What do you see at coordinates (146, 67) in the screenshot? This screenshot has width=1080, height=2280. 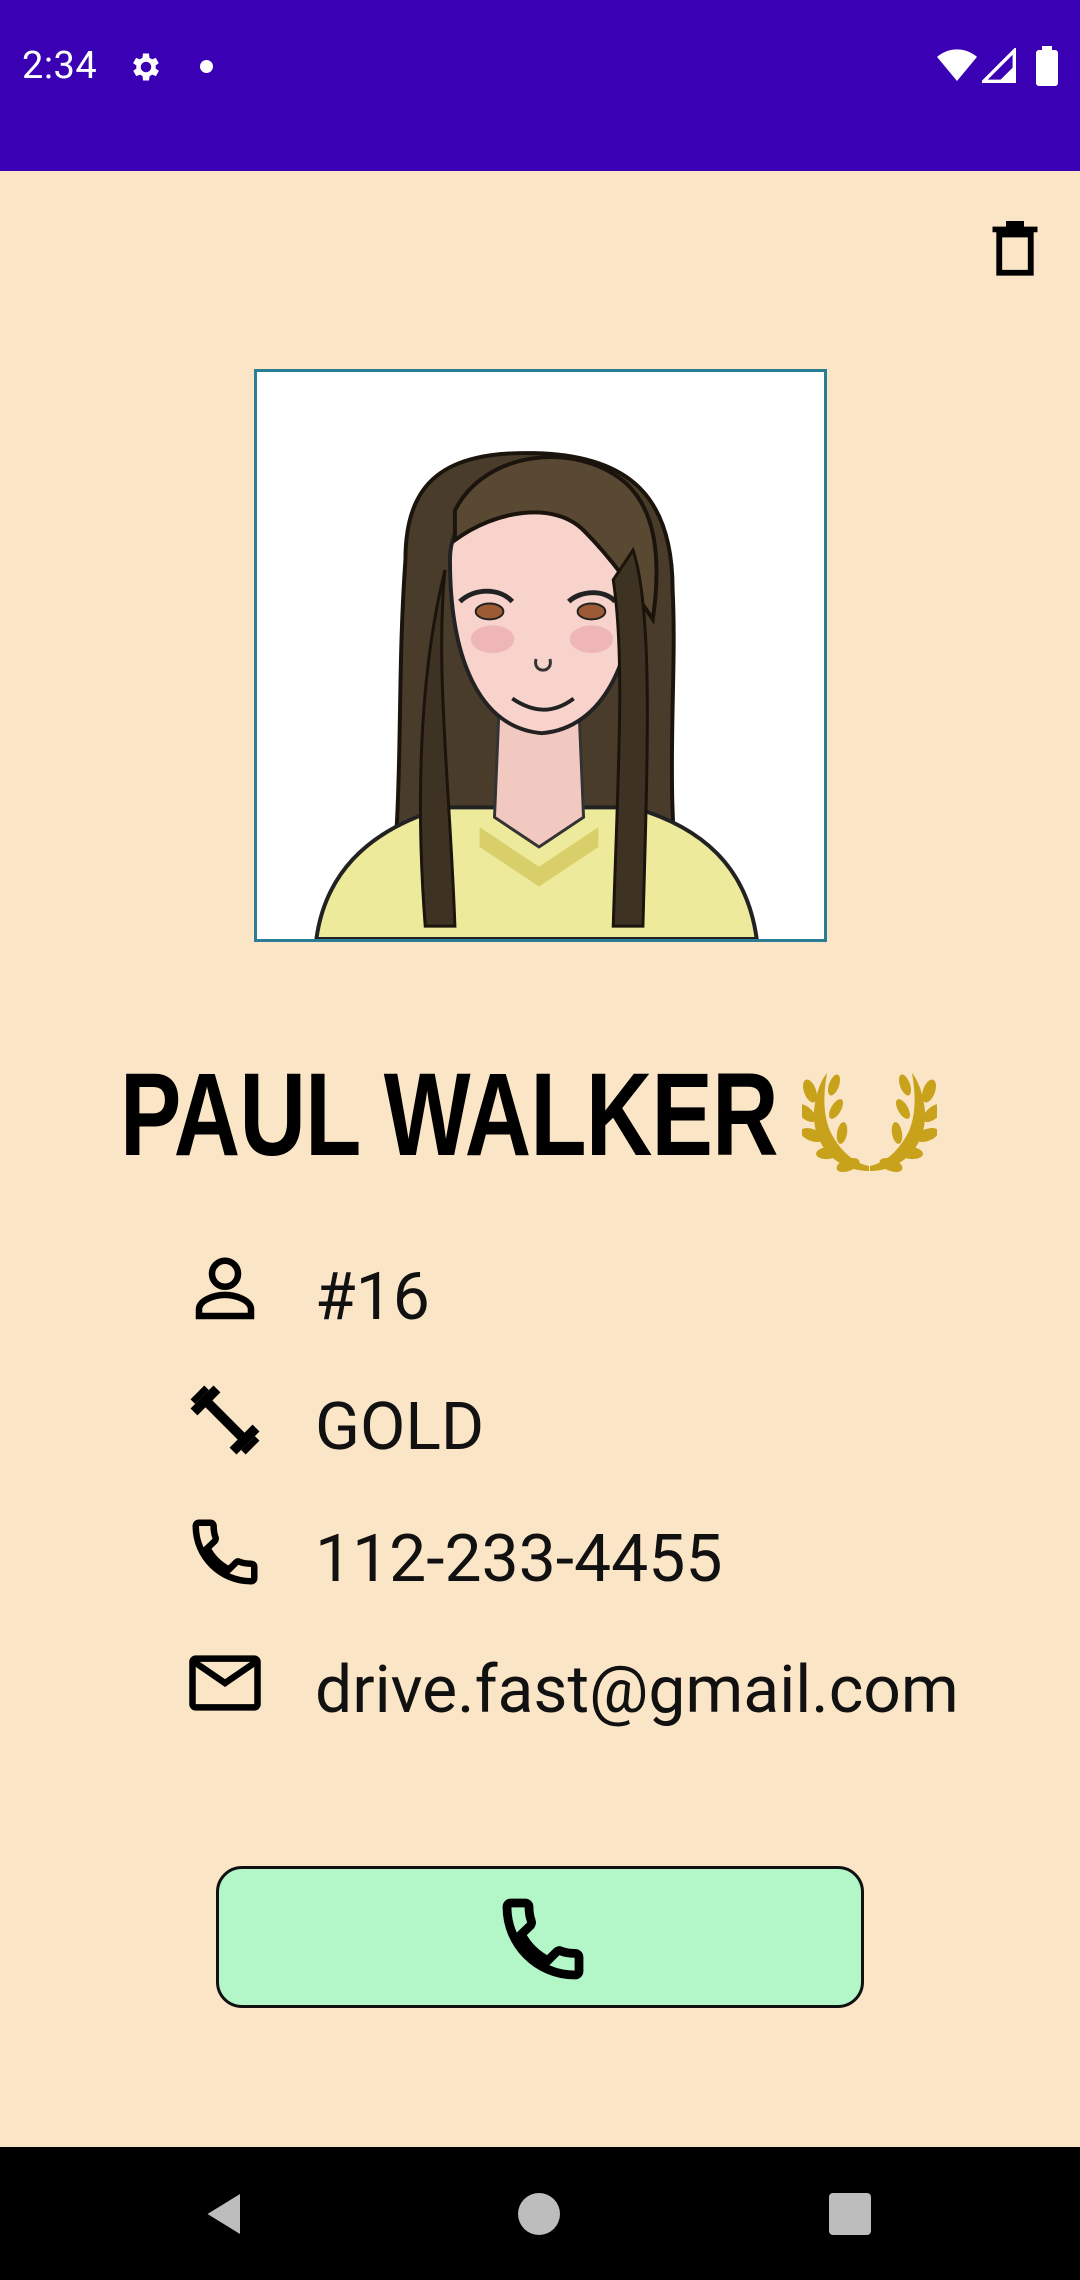 I see `gear-icon` at bounding box center [146, 67].